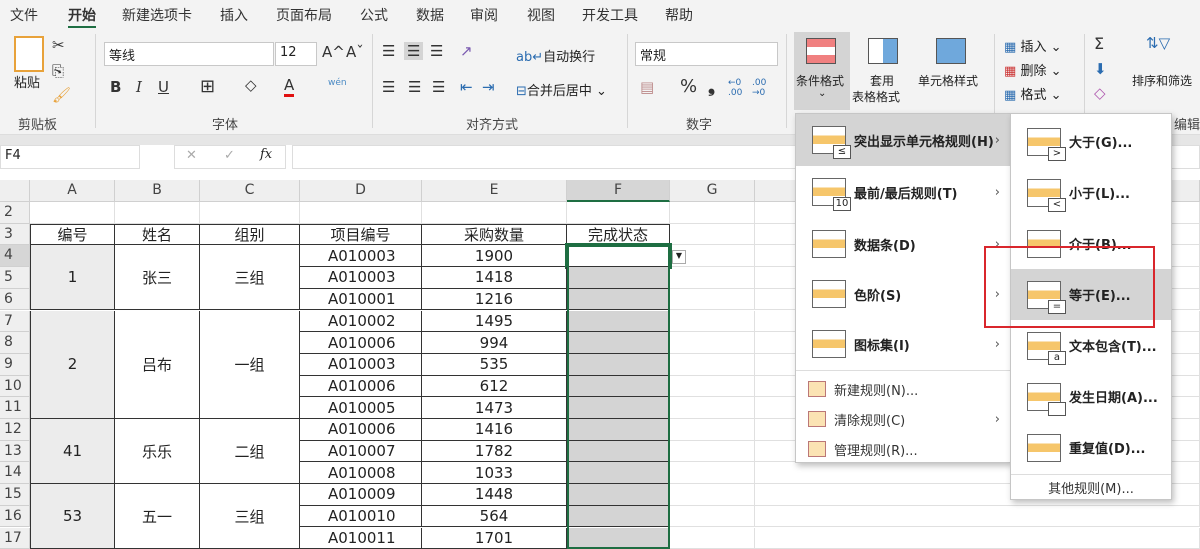 The image size is (1200, 549). Describe the element at coordinates (414, 87) in the screenshot. I see `align-center-icon: ☰` at that location.